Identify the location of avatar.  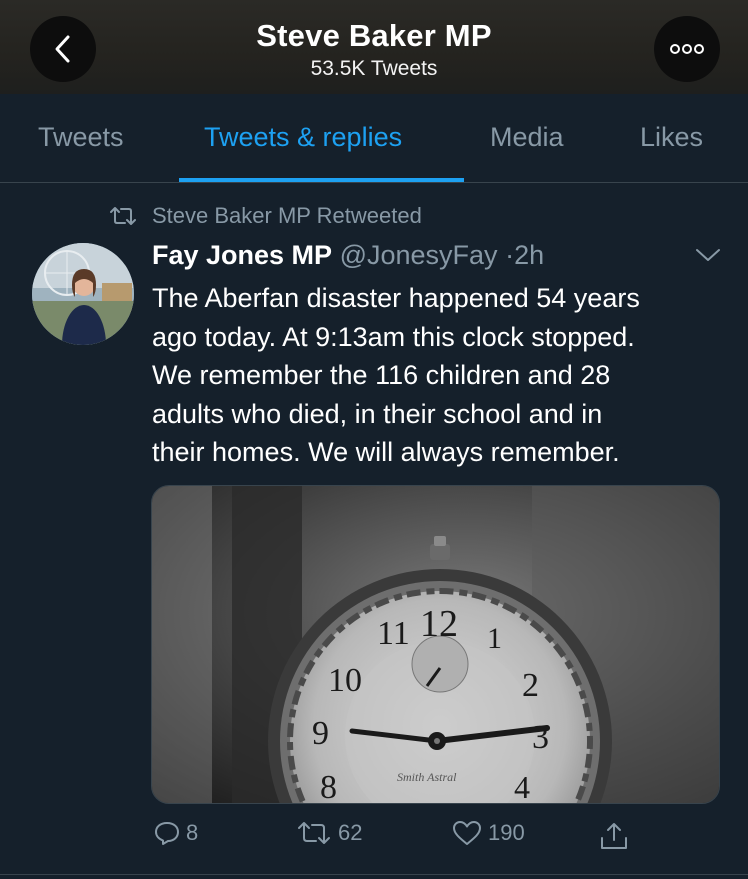
(83, 294).